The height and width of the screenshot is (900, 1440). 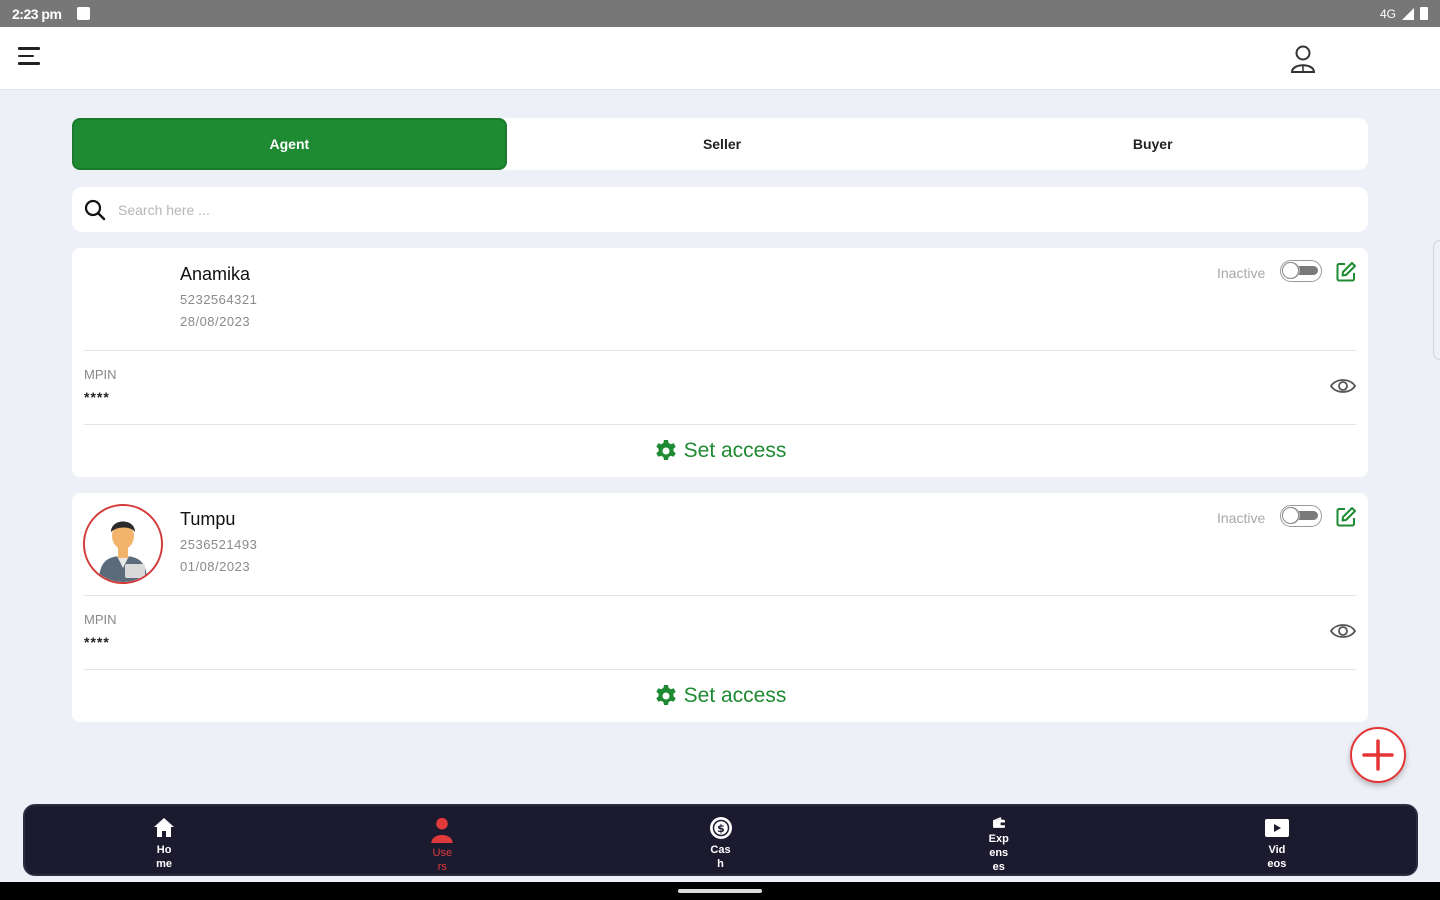 I want to click on user-name: Anamika, so click(x=215, y=274).